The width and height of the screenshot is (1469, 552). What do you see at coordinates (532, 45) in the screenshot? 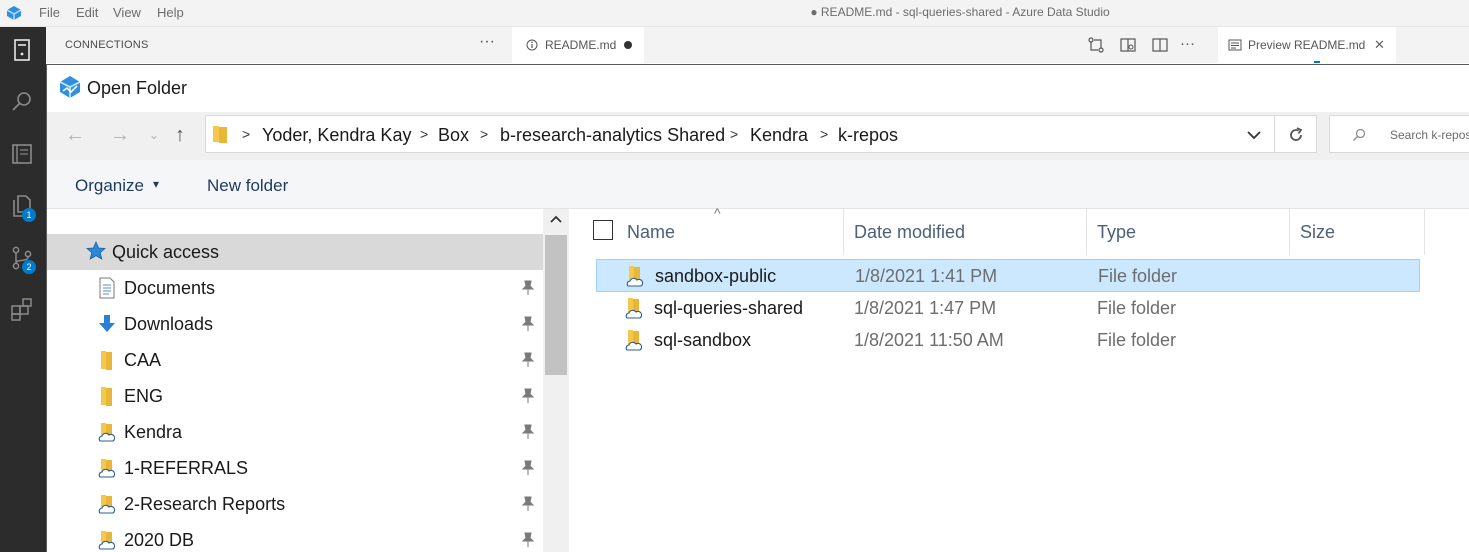
I see `info-icon` at bounding box center [532, 45].